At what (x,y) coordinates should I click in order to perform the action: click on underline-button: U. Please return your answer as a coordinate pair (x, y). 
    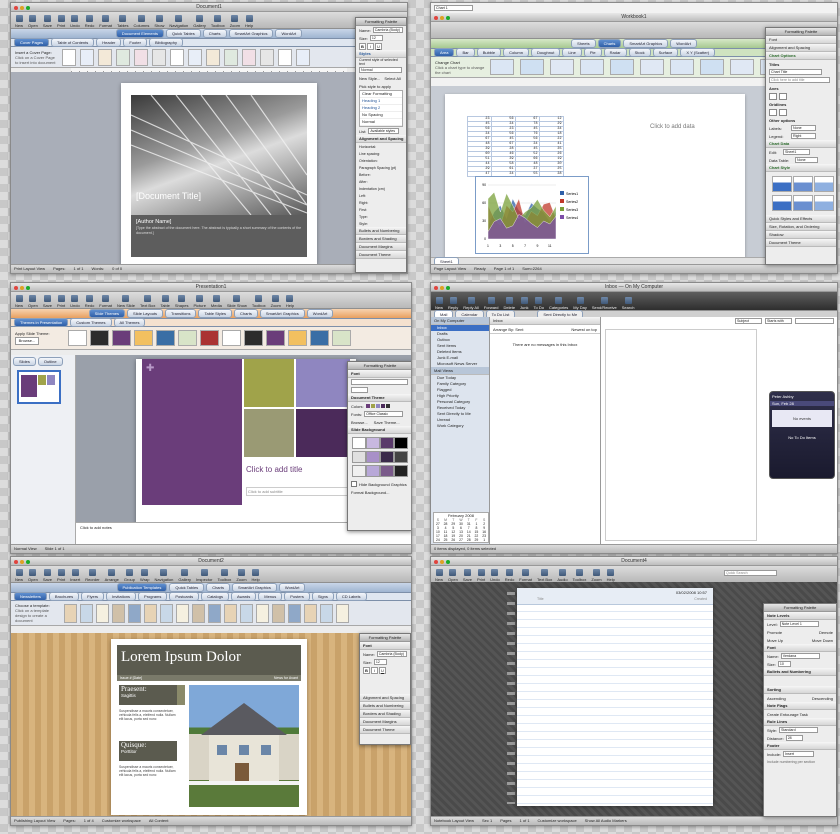
    Looking at the image, I should click on (382, 670).